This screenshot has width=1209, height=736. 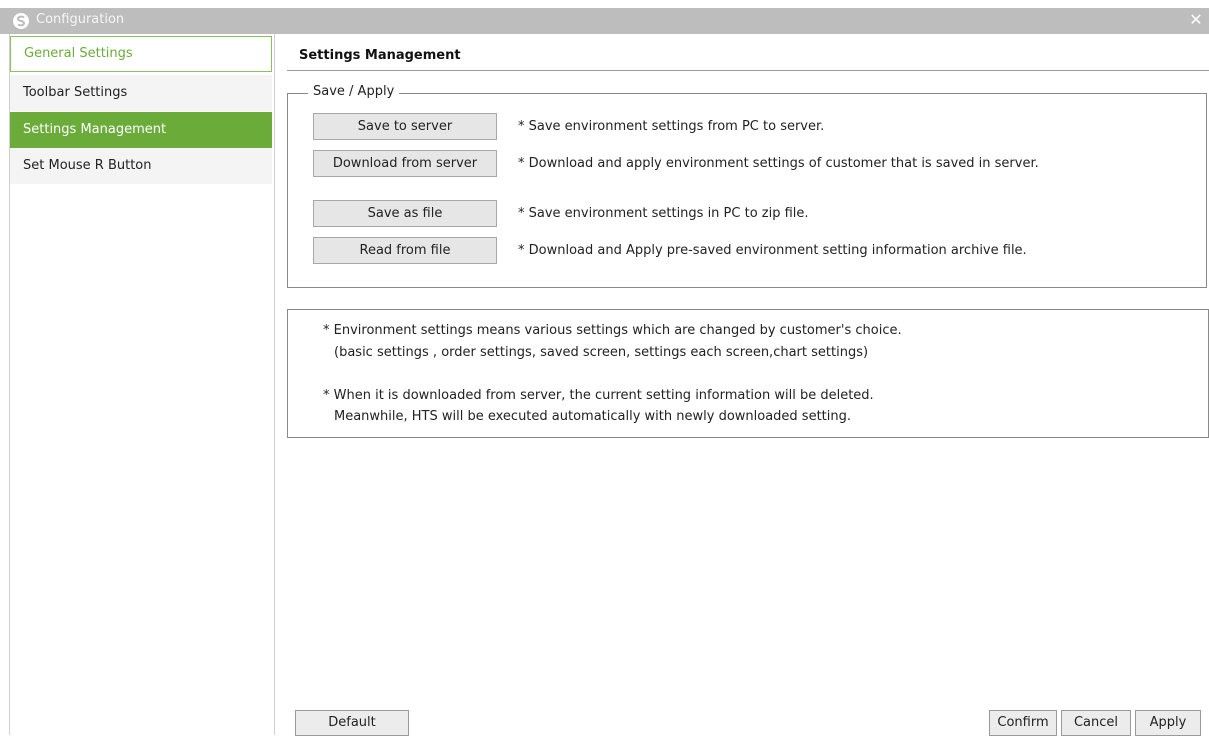 I want to click on read-from-file-button: Read from file, so click(x=405, y=250).